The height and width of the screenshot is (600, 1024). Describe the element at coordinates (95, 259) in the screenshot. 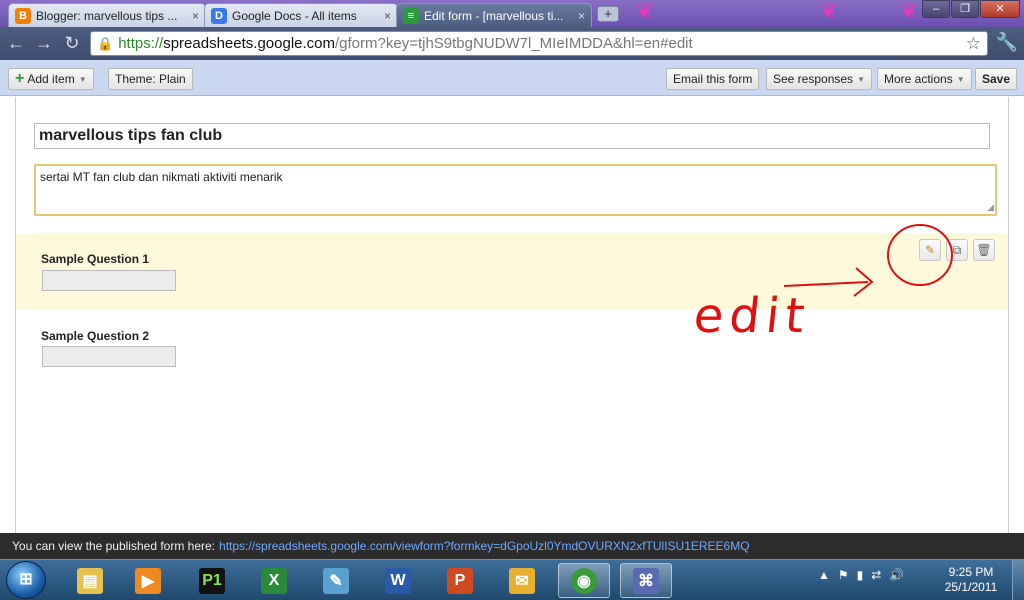

I see `question-title: Sample Question 1` at that location.